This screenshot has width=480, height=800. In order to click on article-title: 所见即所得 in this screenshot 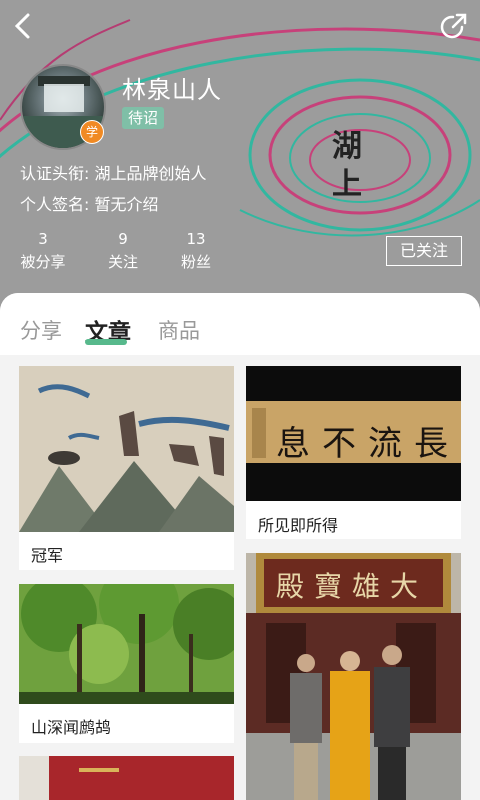, I will do `click(298, 525)`.